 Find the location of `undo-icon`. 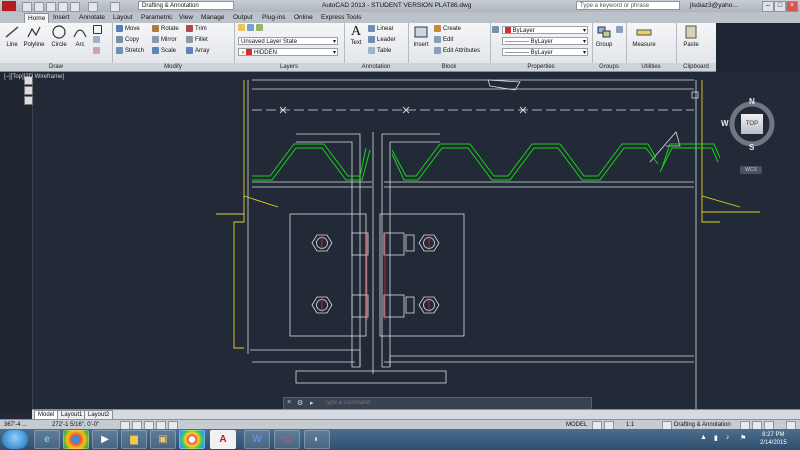

undo-icon is located at coordinates (93, 7).